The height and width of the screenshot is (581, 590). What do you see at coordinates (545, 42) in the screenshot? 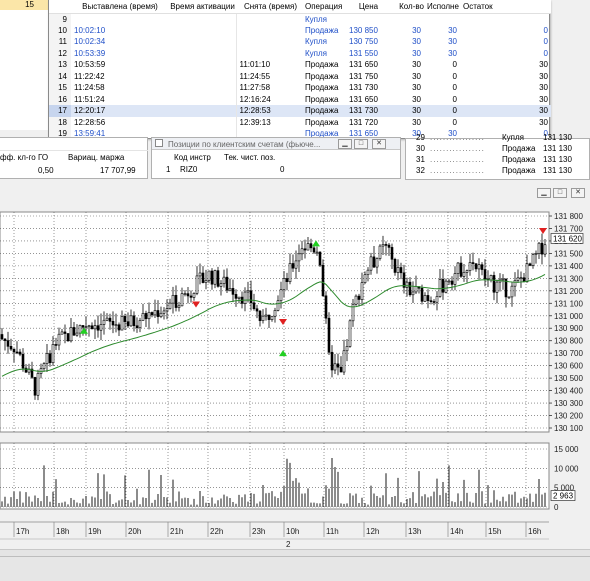
I see `order-rest: 0` at bounding box center [545, 42].